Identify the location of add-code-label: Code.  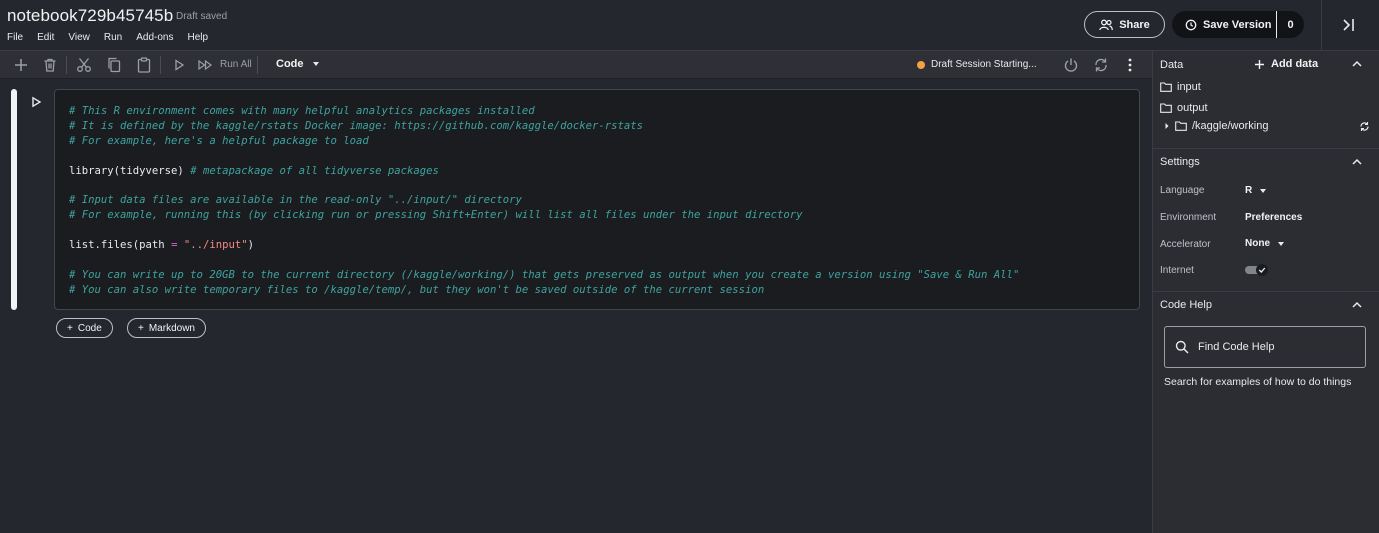
(89, 328).